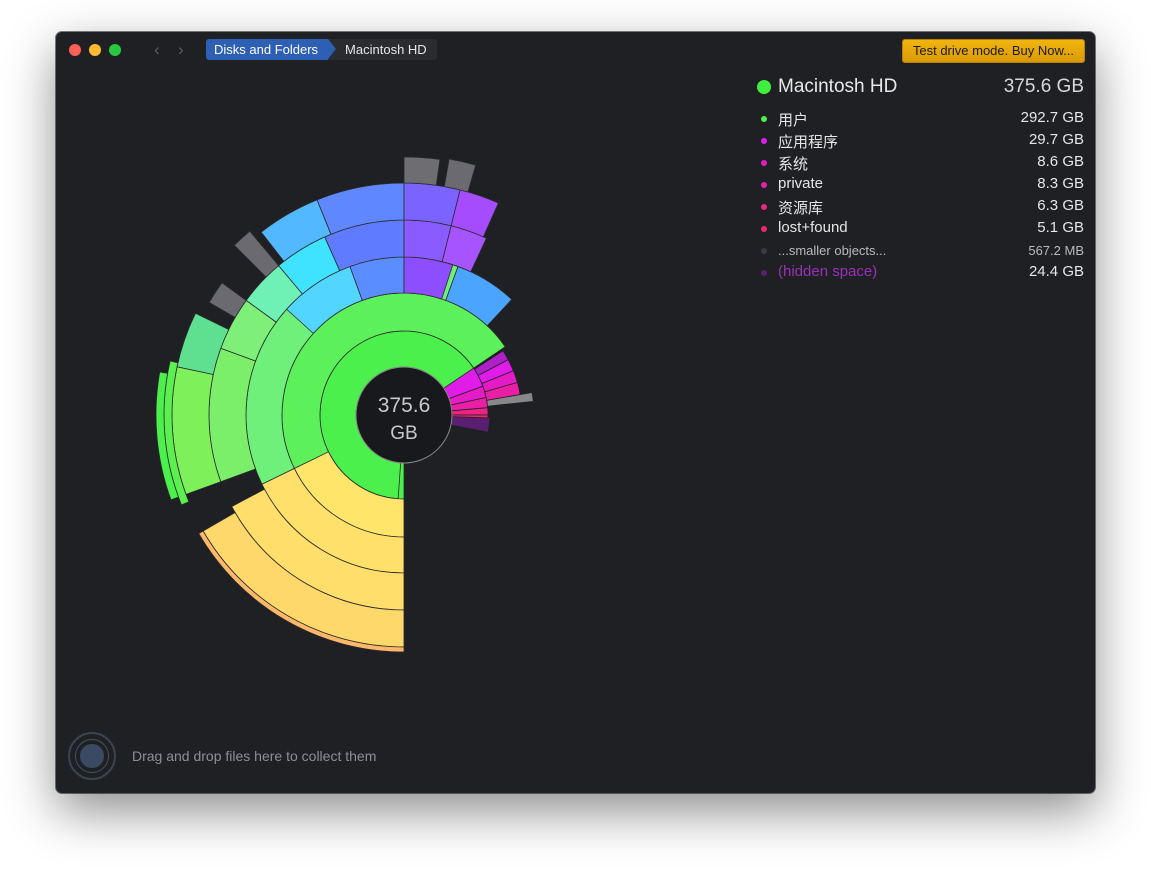 The image size is (1151, 873). What do you see at coordinates (920, 273) in the screenshot?
I see `legend-item-hidden-space: (hidden space) 24.4 GB` at bounding box center [920, 273].